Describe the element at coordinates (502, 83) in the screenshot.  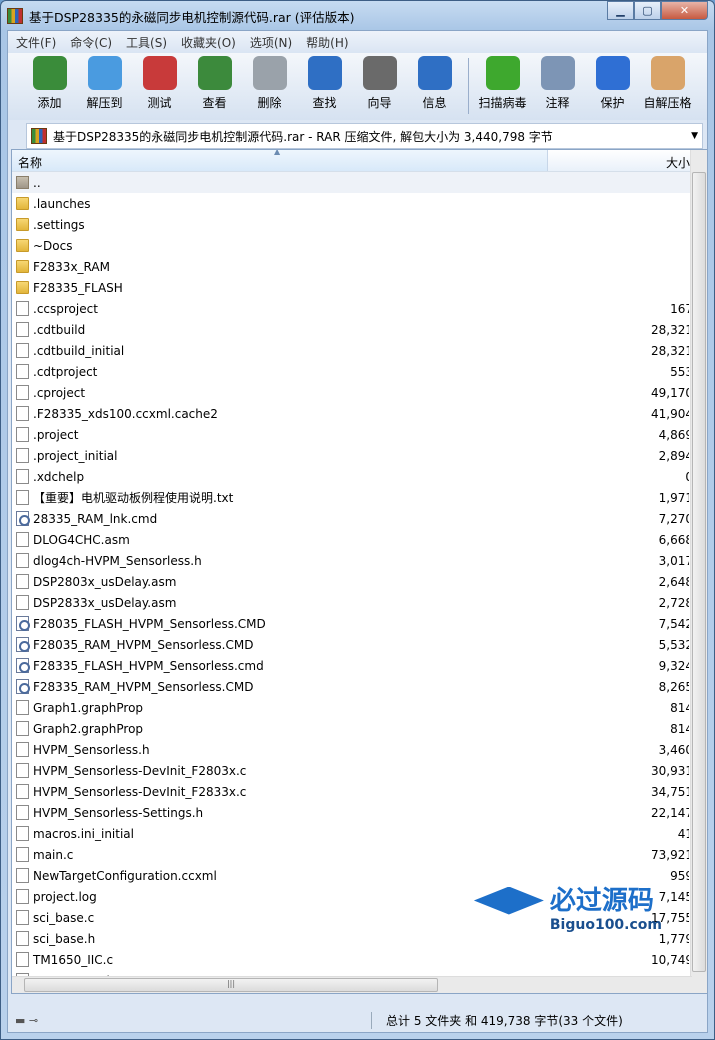
I see `toolbar-button: 扫描病毒` at that location.